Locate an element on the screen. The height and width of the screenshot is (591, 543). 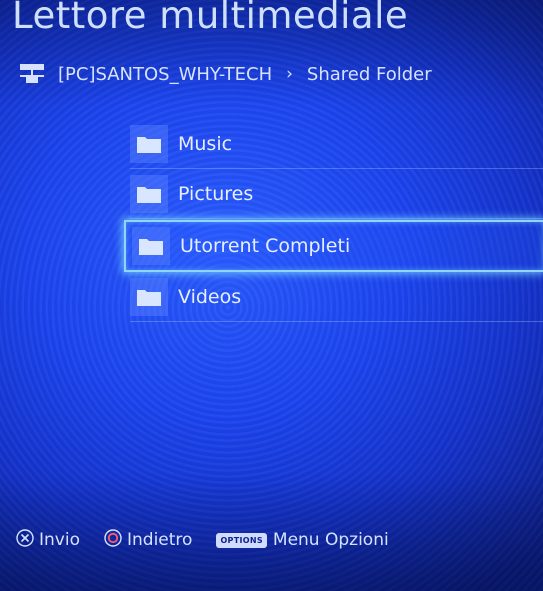
hint-back: Indietro is located at coordinates (148, 540).